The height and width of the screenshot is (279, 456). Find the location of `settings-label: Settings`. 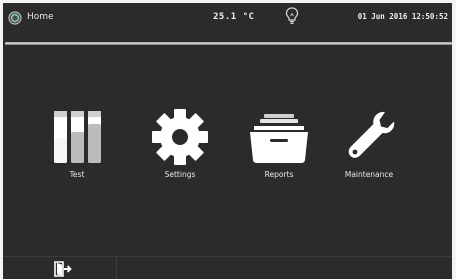

settings-label: Settings is located at coordinates (180, 174).